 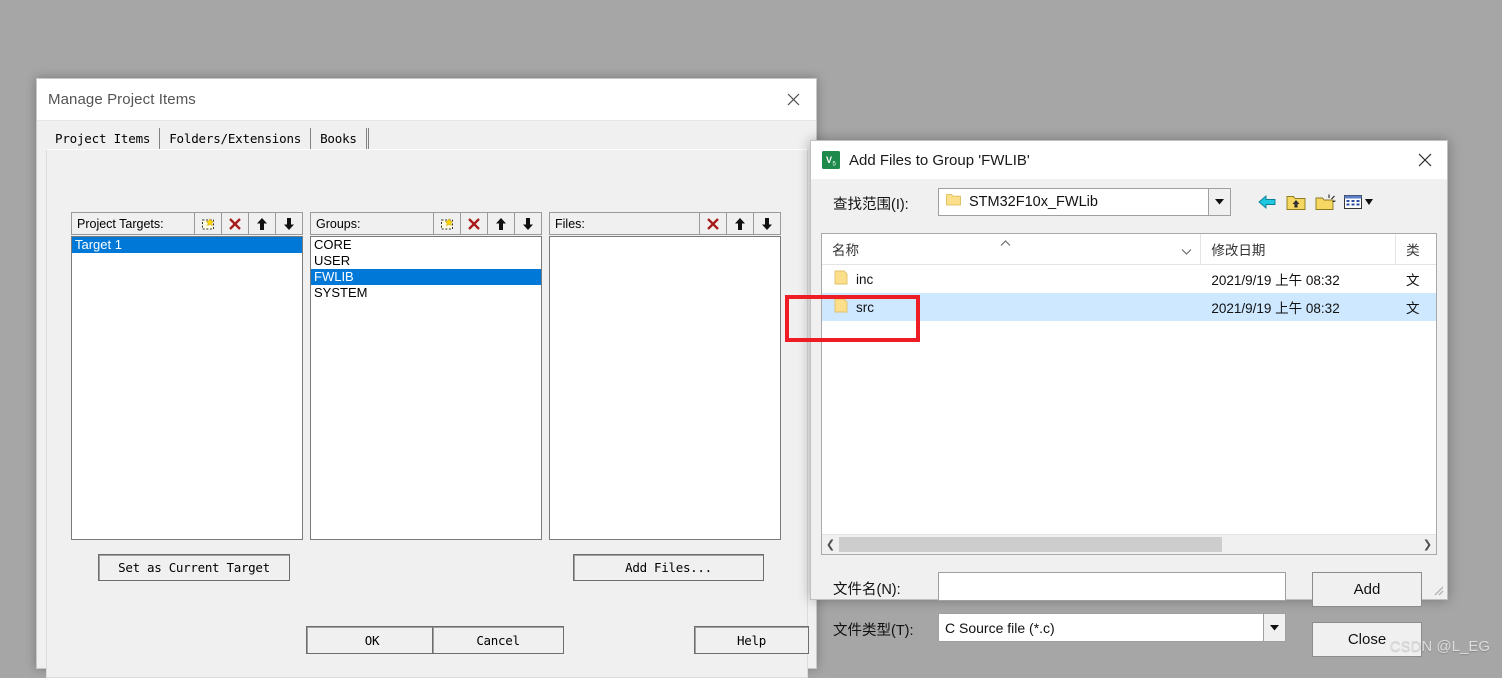 I want to click on file-type-combobox: C Source file (*.c), so click(x=1112, y=627).